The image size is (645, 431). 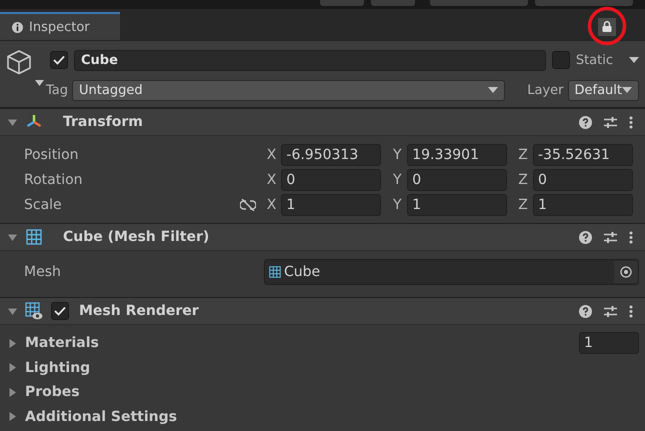 What do you see at coordinates (139, 311) in the screenshot?
I see `component-title: Mesh Renderer` at bounding box center [139, 311].